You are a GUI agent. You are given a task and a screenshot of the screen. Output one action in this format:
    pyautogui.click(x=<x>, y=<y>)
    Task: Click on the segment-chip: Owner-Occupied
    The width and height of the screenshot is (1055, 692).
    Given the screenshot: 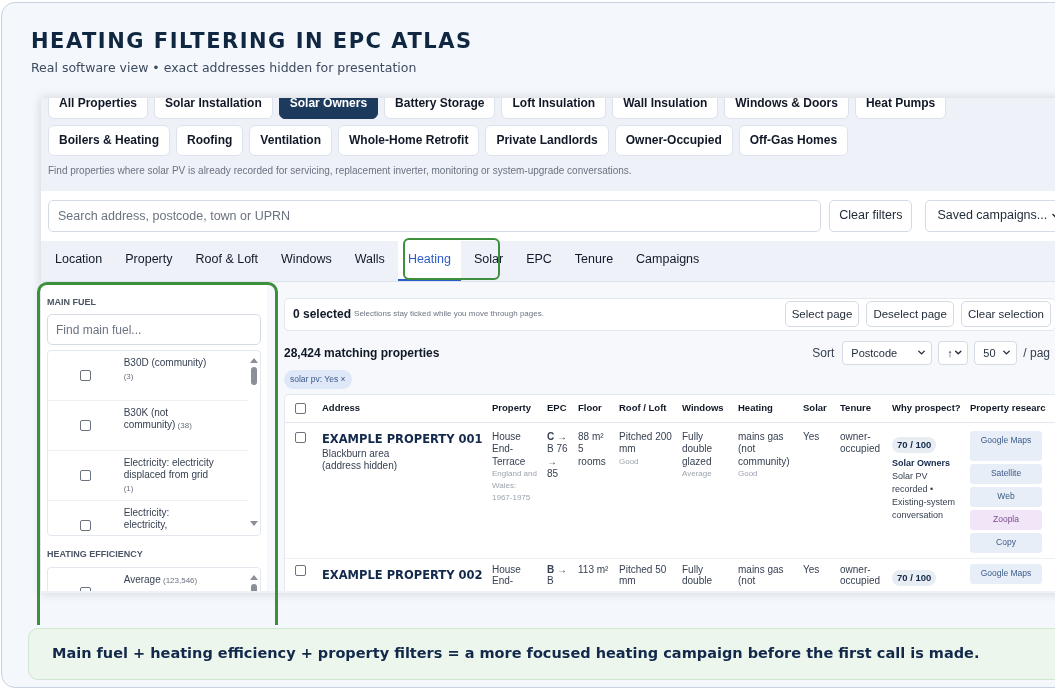 What is the action you would take?
    pyautogui.click(x=673, y=140)
    